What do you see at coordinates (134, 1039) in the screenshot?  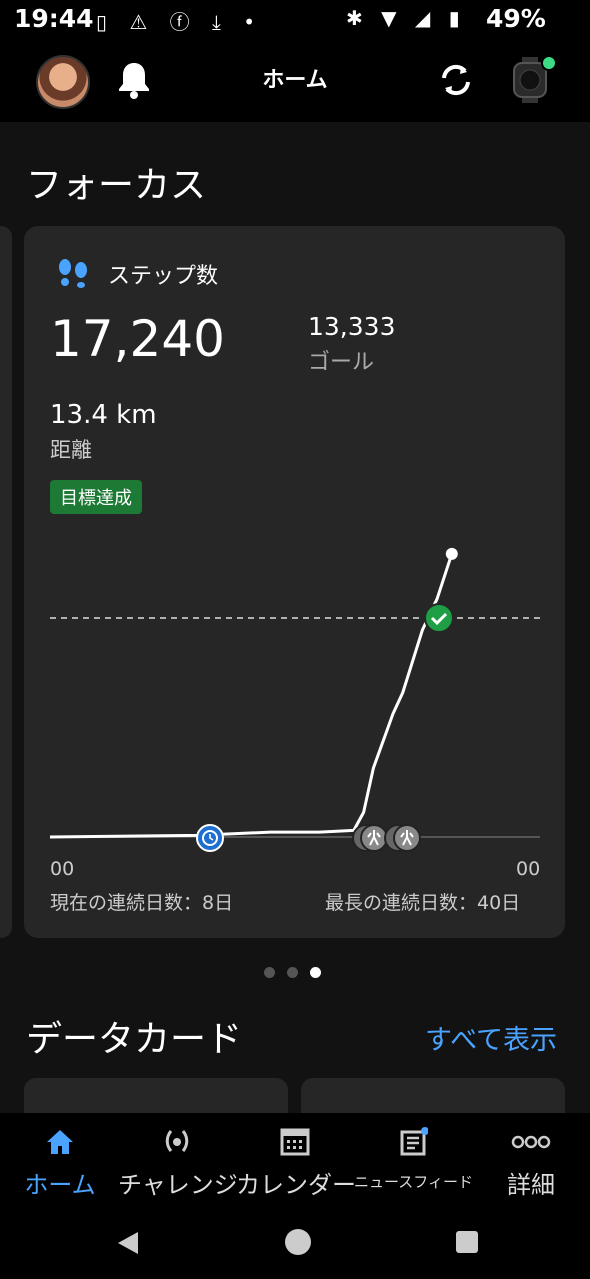 I see `data-cards-title: データカード` at bounding box center [134, 1039].